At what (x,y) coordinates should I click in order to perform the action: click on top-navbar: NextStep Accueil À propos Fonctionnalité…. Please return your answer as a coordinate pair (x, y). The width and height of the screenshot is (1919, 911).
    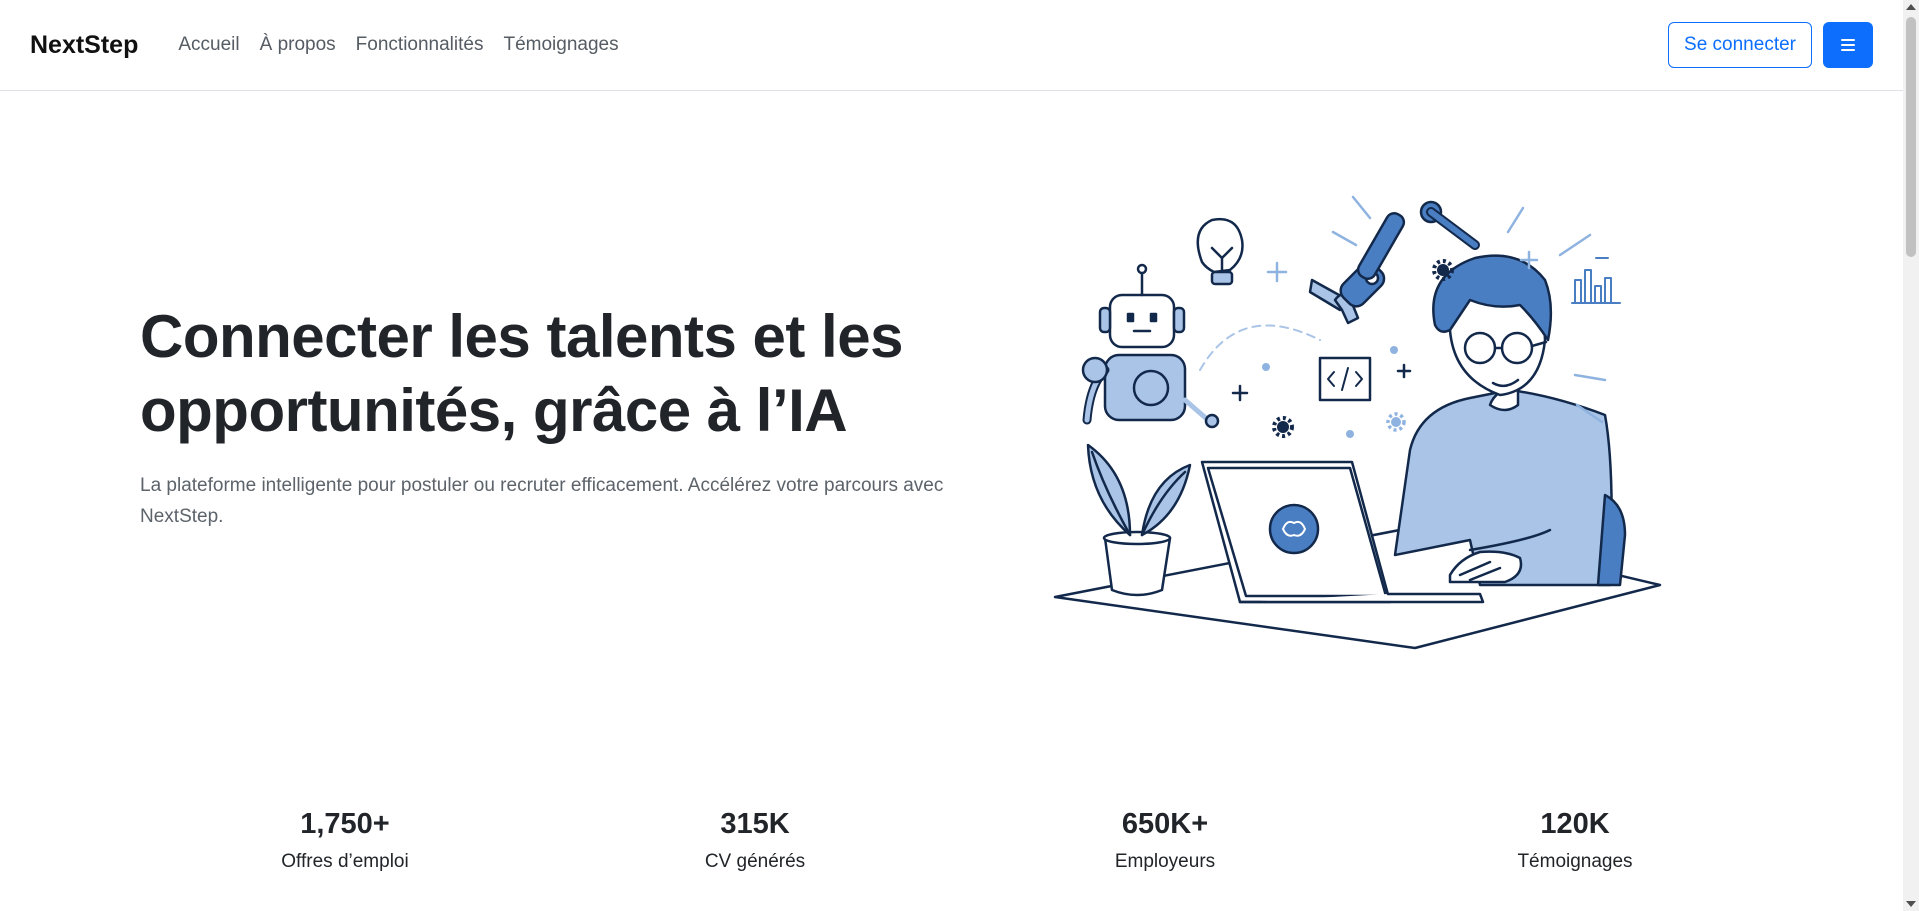
    Looking at the image, I should click on (951, 45).